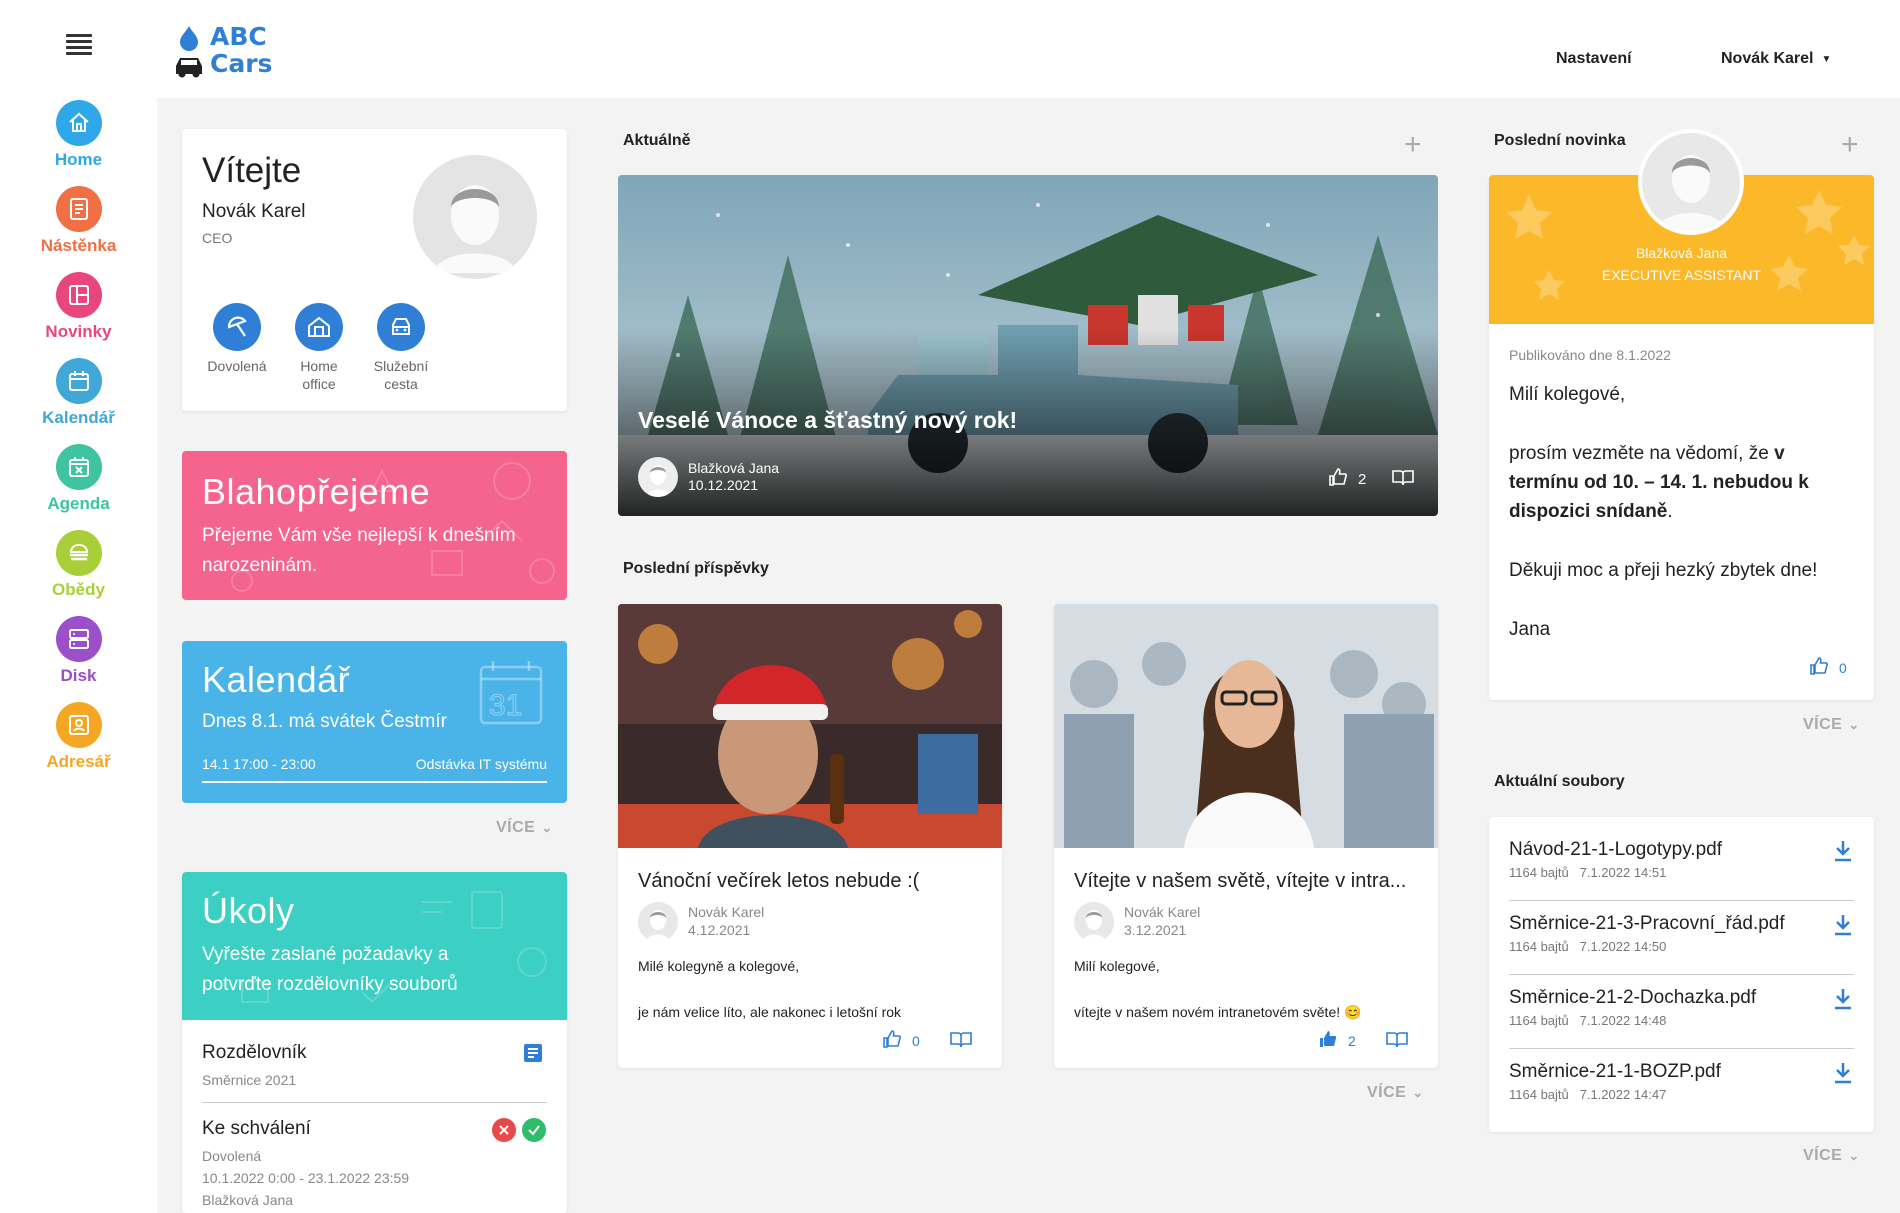 The height and width of the screenshot is (1213, 1900). Describe the element at coordinates (249, 1080) in the screenshot. I see `task-subtitle: Směrnice 2021` at that location.